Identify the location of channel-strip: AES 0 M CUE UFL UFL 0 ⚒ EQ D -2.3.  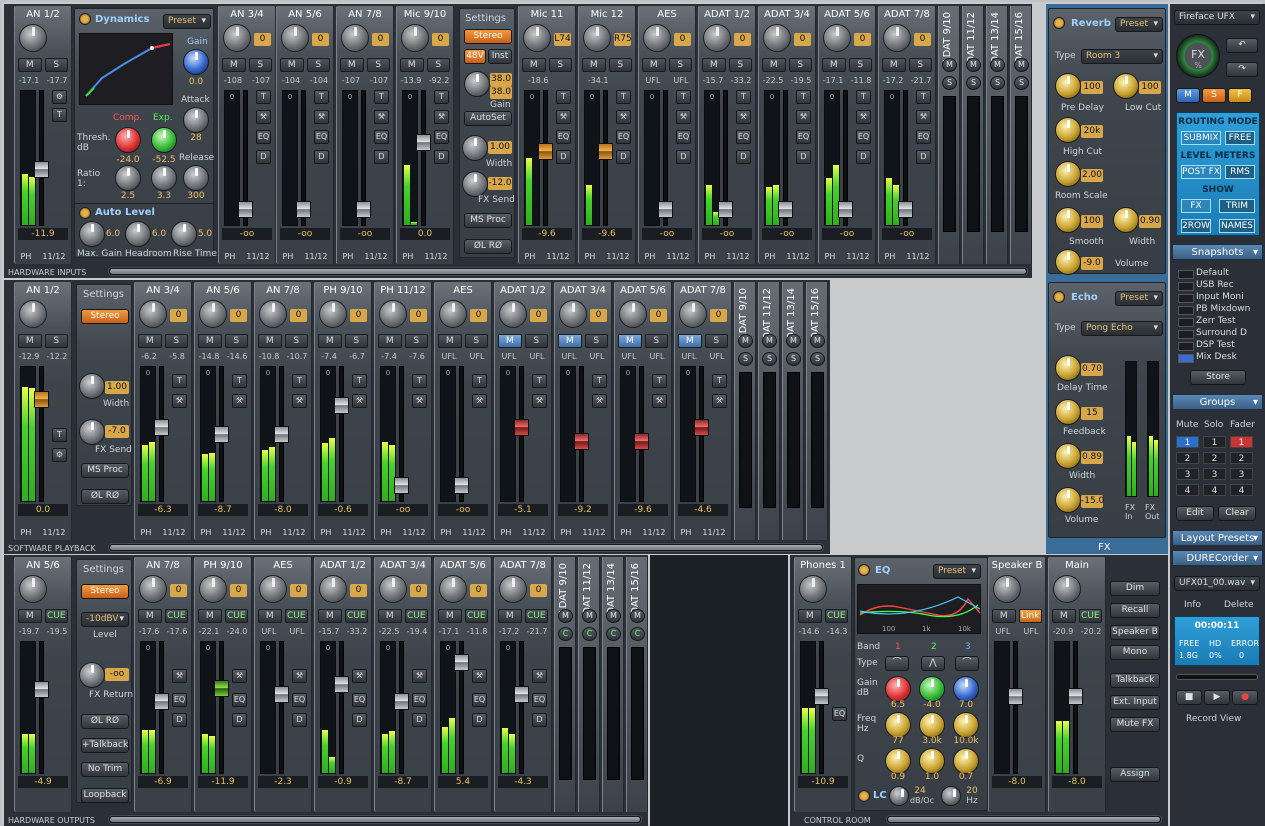
(283, 684).